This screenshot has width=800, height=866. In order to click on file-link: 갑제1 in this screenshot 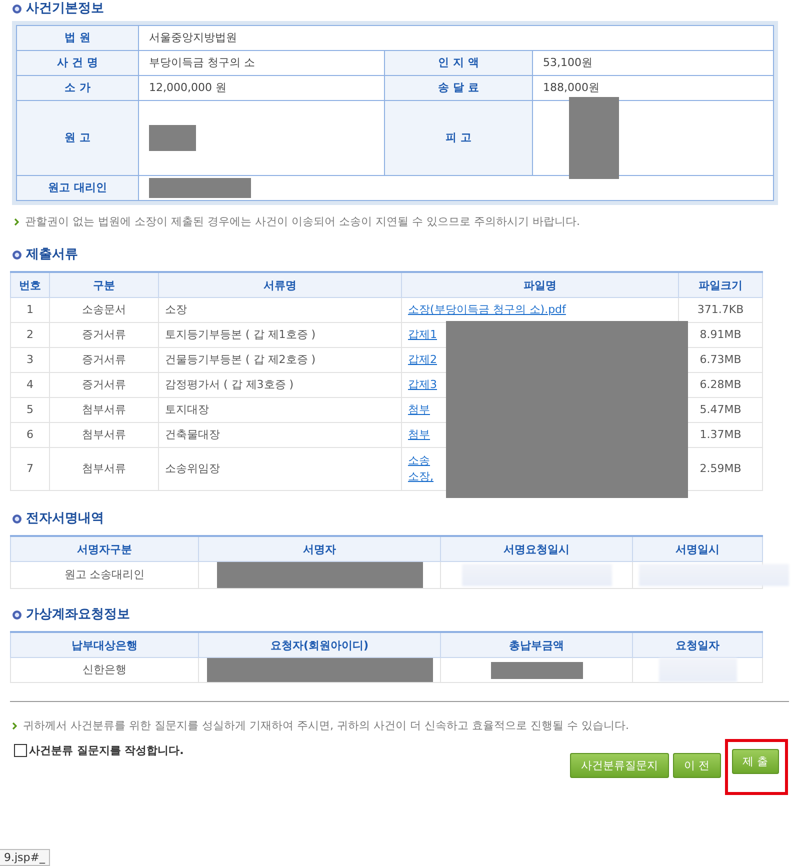, I will do `click(422, 335)`.